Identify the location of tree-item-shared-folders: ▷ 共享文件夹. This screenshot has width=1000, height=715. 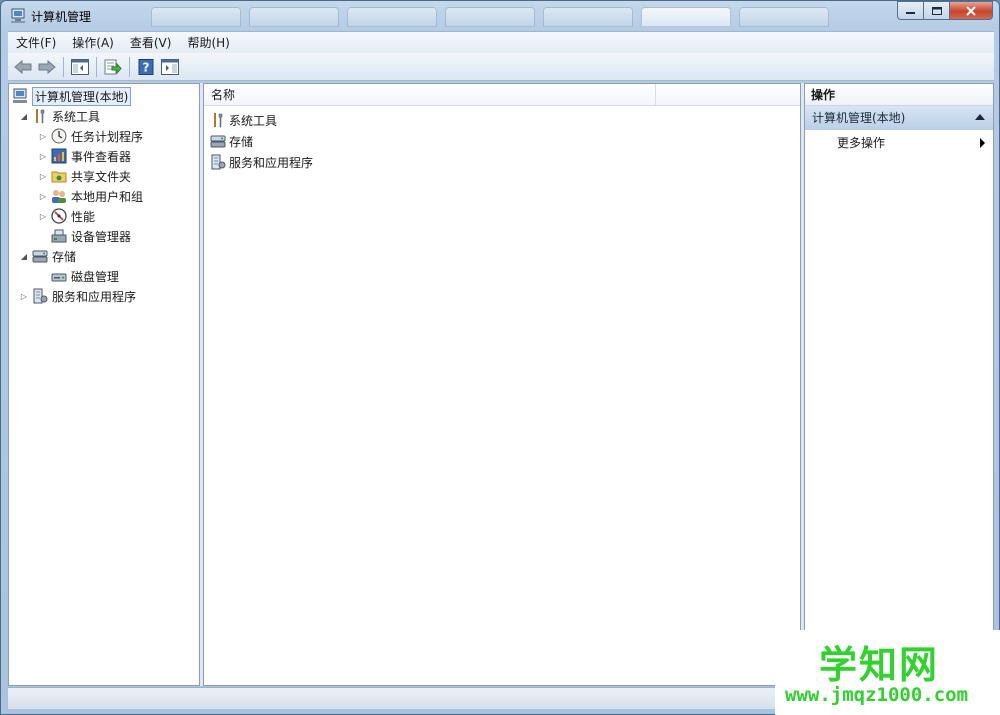
(84, 176).